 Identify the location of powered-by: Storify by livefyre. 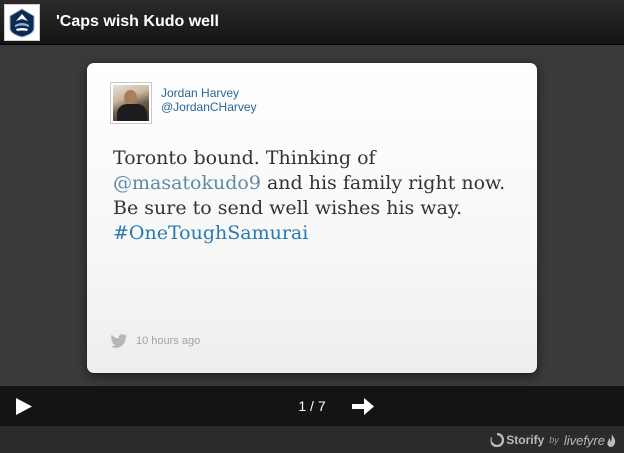
(553, 440).